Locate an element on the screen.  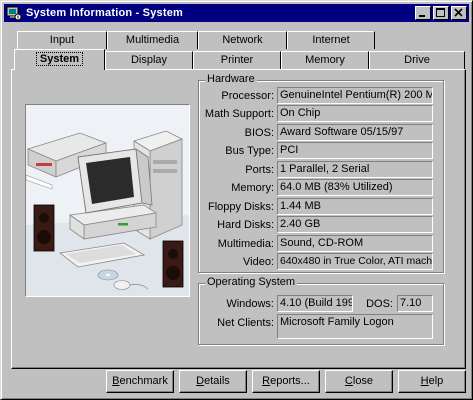
tab-memory: Memory is located at coordinates (325, 60).